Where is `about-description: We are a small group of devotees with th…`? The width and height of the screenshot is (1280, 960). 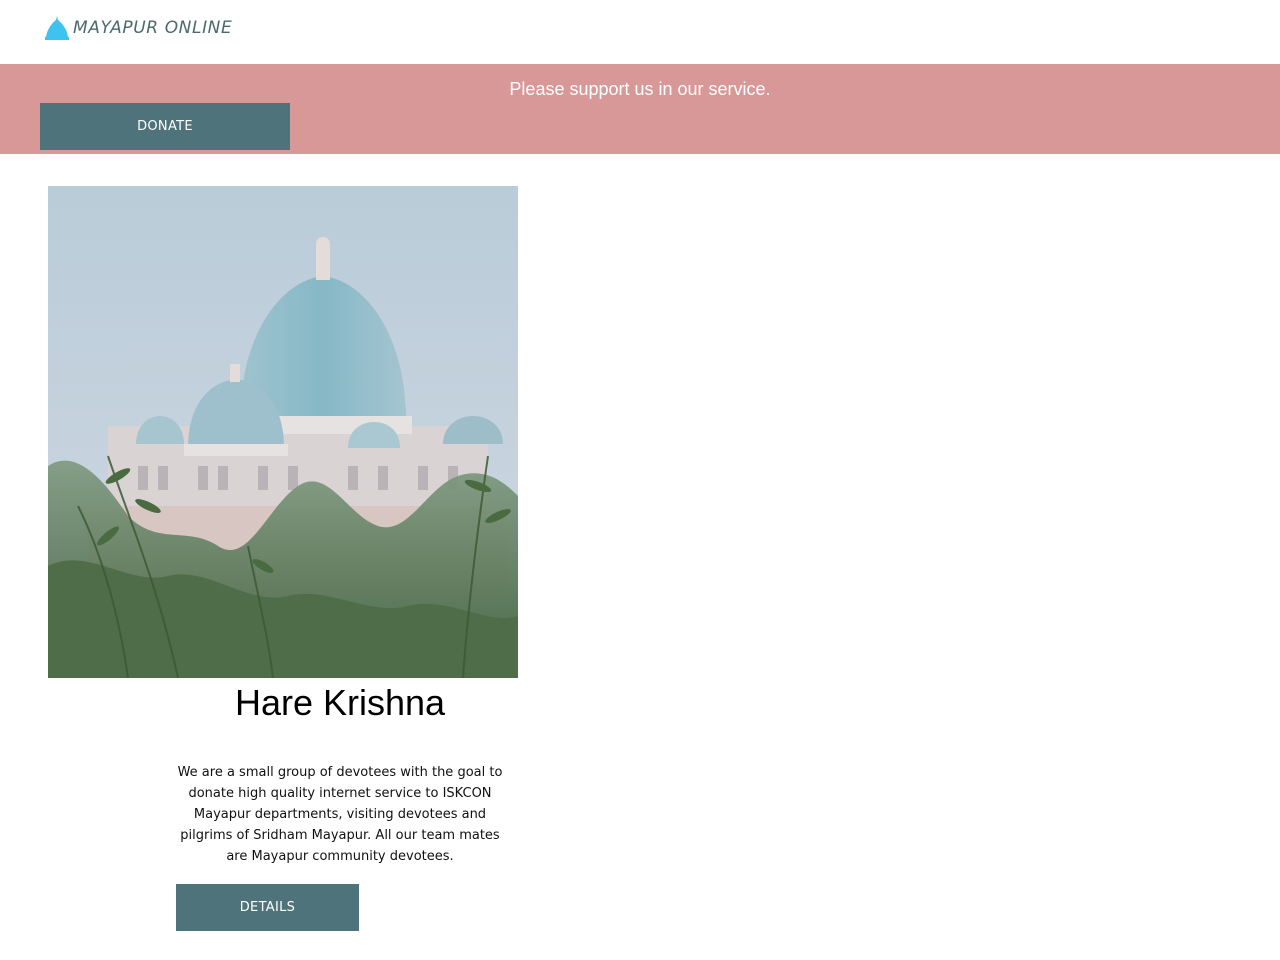 about-description: We are a small group of devotees with th… is located at coordinates (340, 814).